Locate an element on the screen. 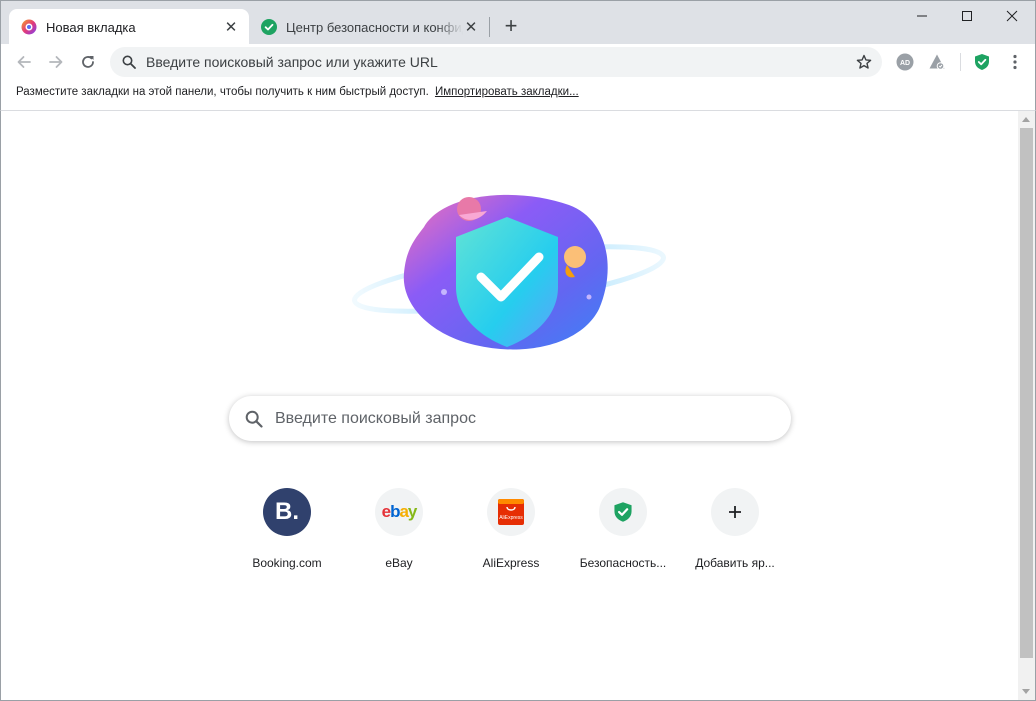  plus-icon is located at coordinates (735, 512).